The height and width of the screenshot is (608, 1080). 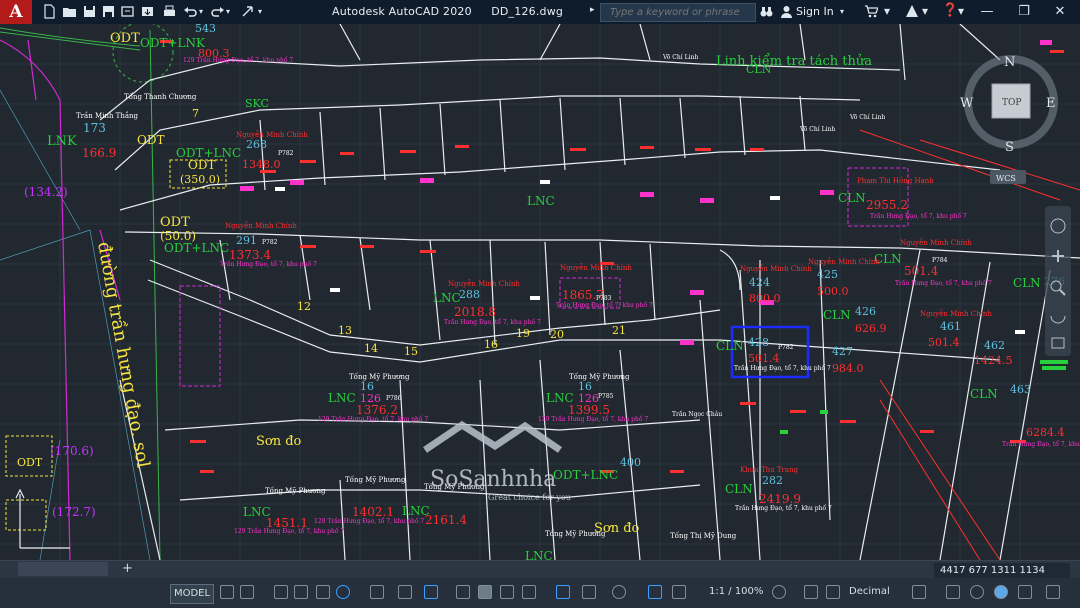 I want to click on search-box, so click(x=678, y=12).